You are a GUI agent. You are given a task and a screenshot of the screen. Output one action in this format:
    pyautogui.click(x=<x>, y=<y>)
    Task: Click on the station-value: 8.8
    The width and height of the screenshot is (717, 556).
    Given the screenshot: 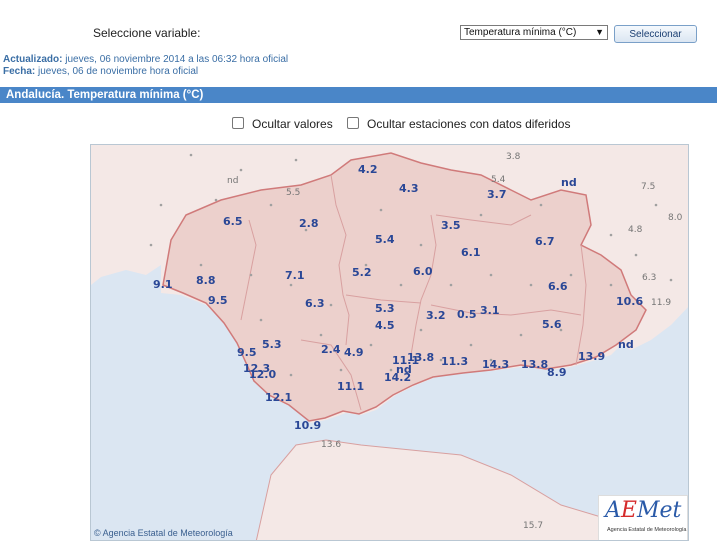 What is the action you would take?
    pyautogui.click(x=206, y=280)
    